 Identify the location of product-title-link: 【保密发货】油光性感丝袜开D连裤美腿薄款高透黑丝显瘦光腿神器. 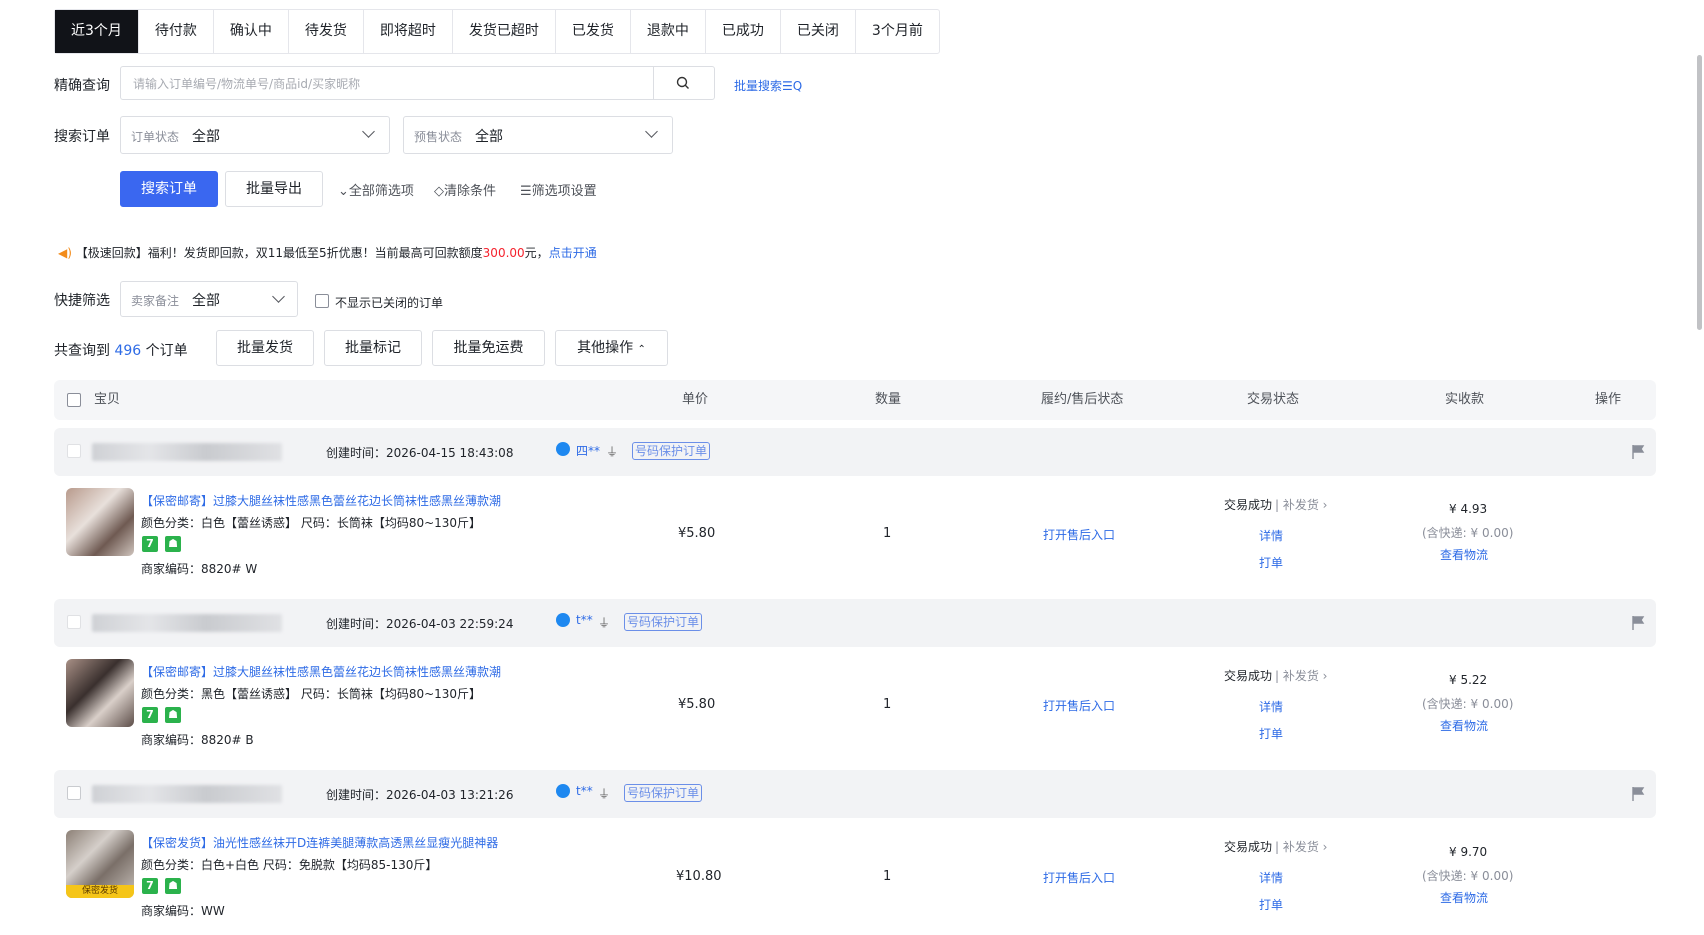
(319, 842).